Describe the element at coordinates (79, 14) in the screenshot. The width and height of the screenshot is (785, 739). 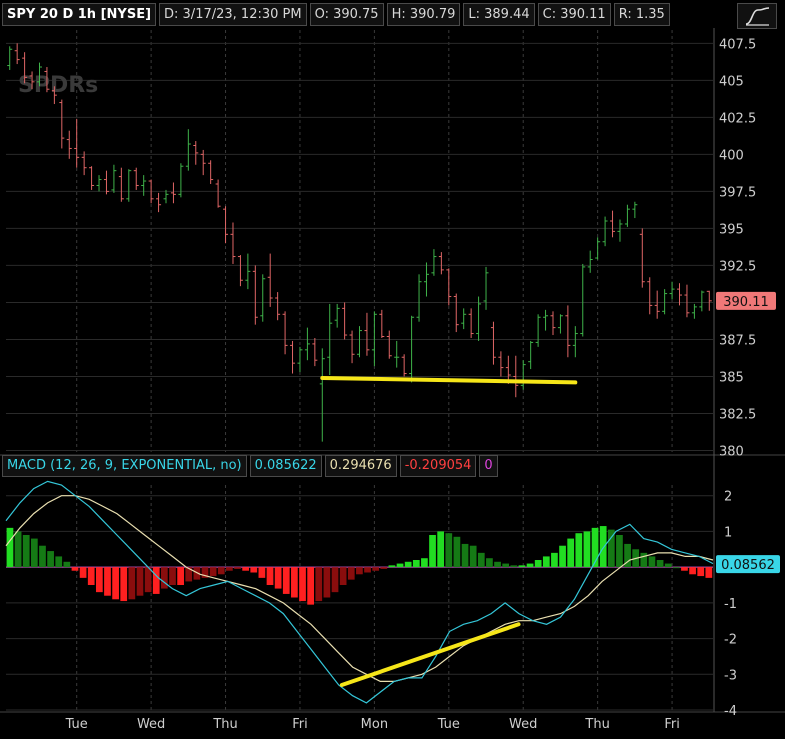
I see `symbol-label: SPY 20 D 1h [NYSE]` at that location.